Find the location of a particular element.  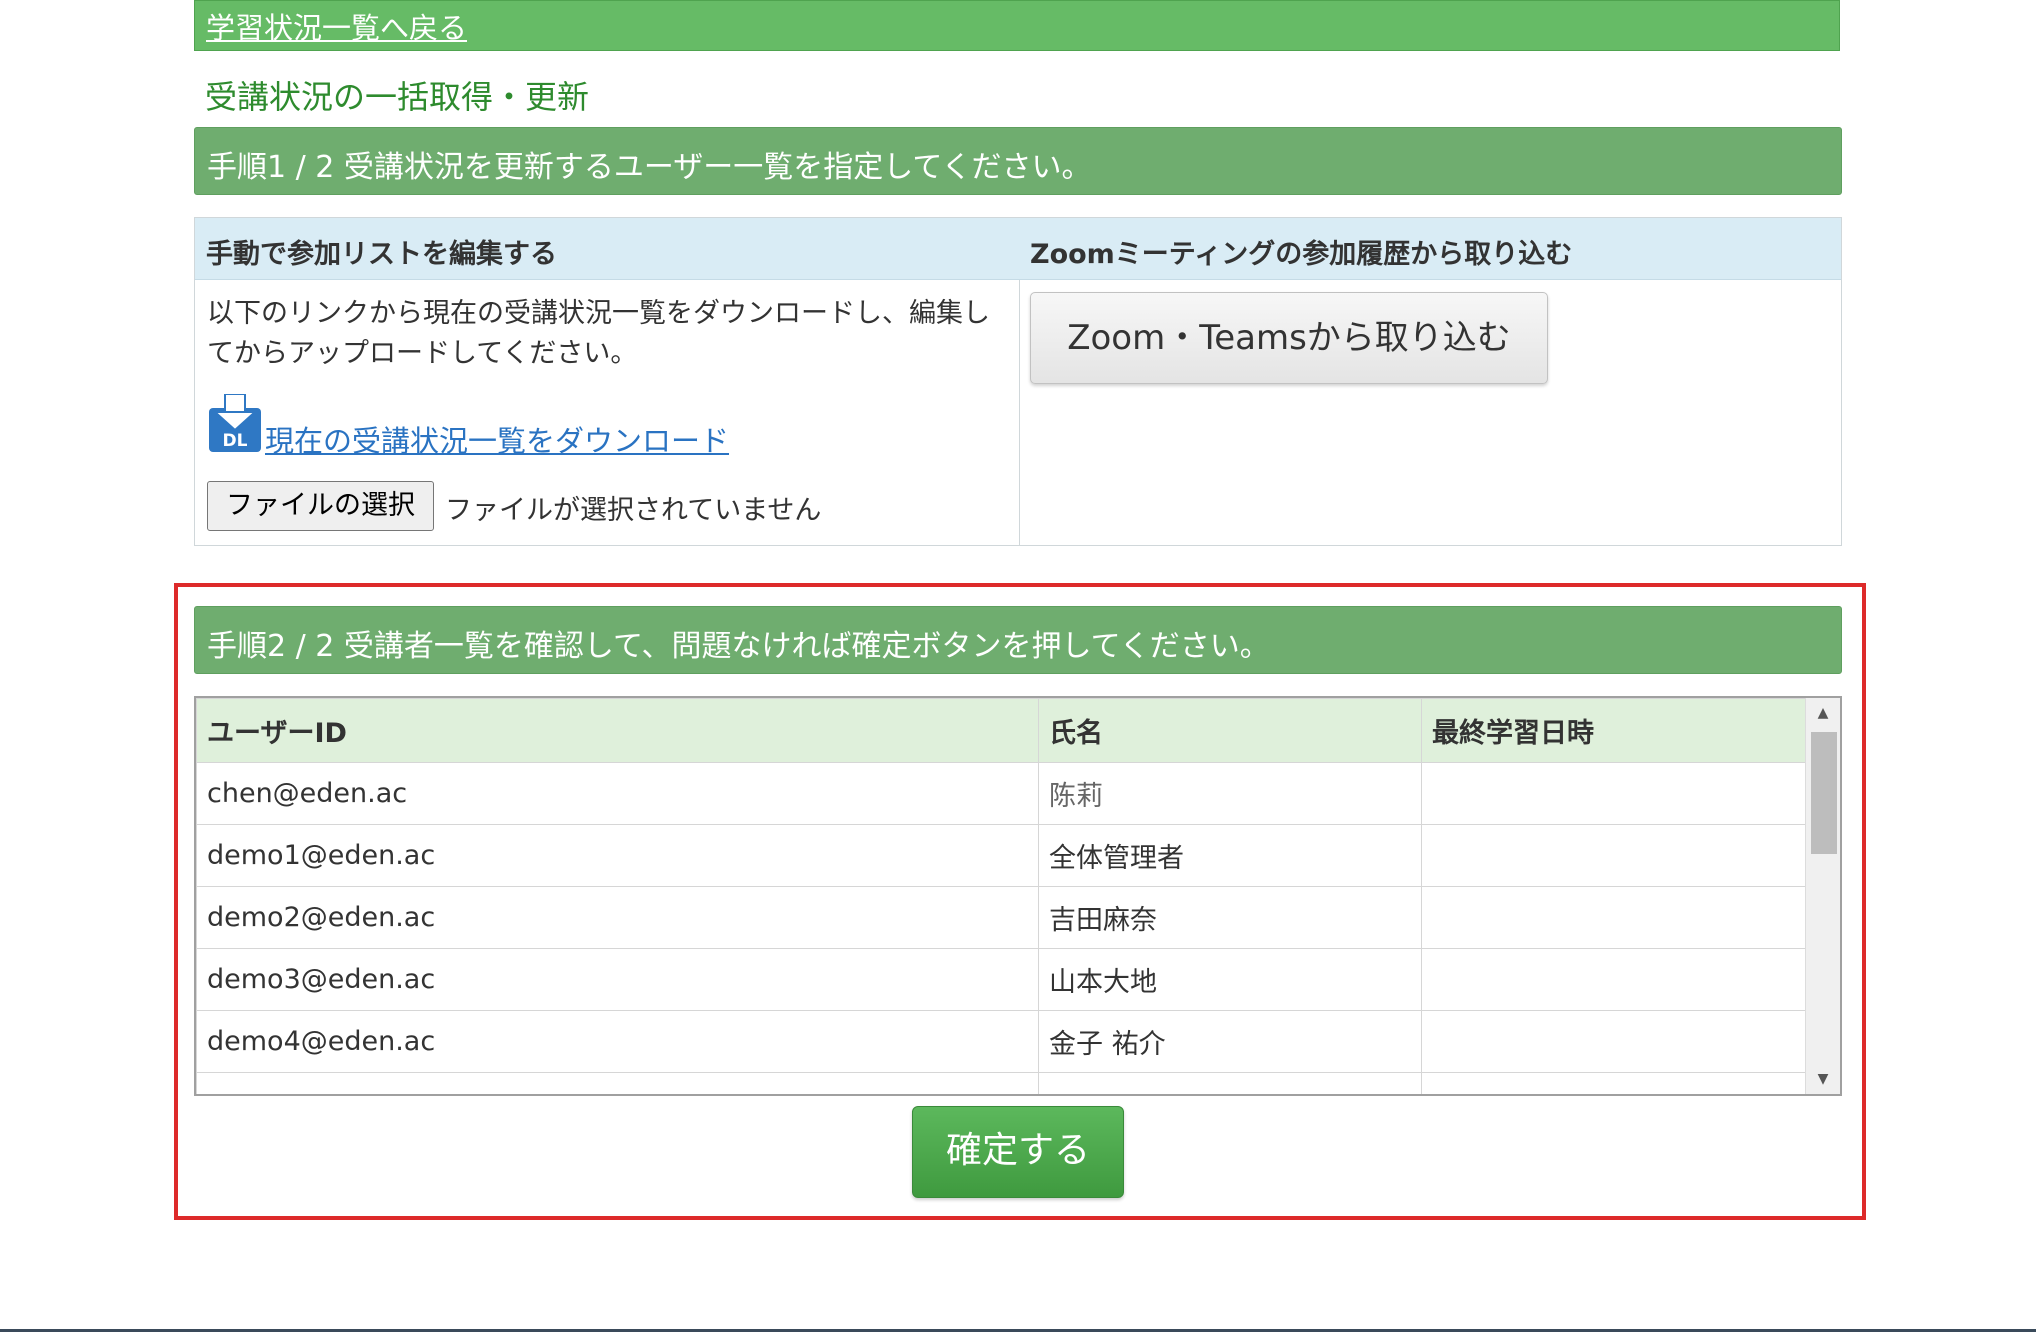

dl-icon-text: DL is located at coordinates (235, 441).